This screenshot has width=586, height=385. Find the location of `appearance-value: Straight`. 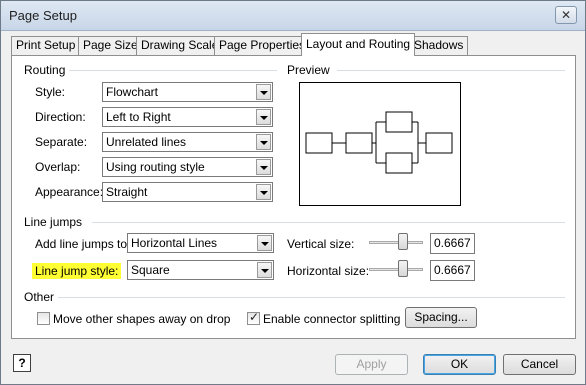

appearance-value: Straight is located at coordinates (127, 192).